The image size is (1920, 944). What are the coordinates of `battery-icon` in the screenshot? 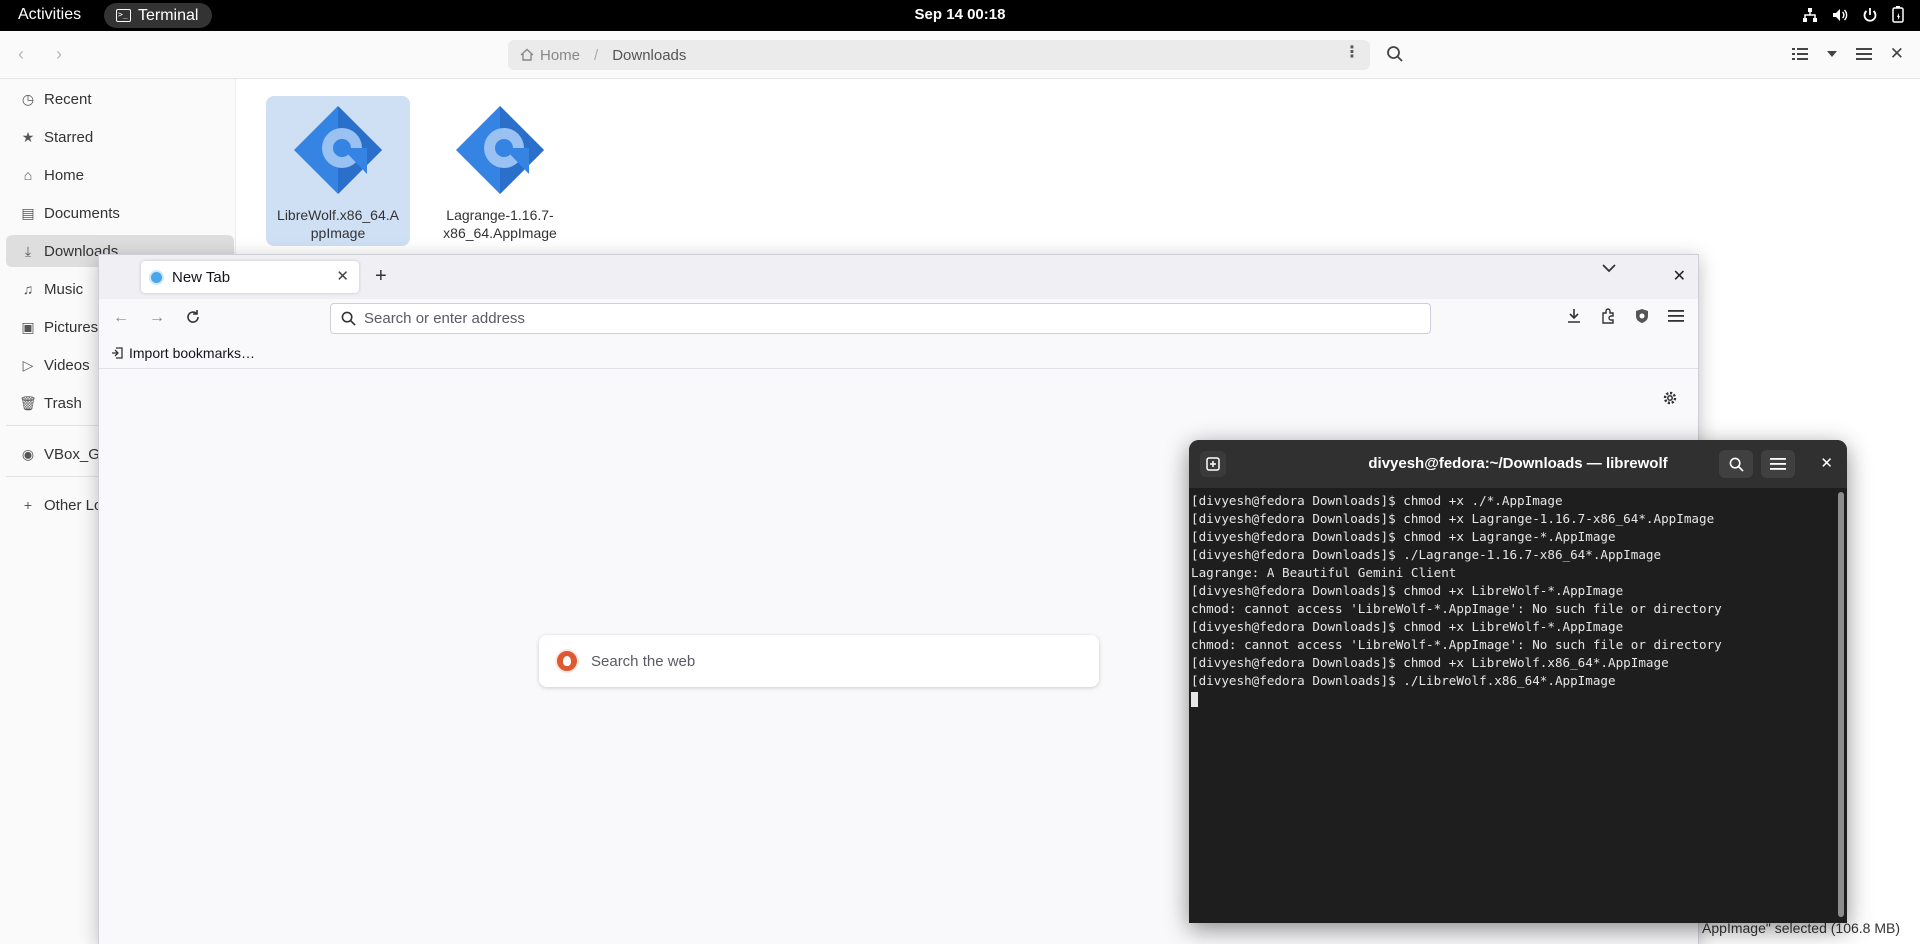 It's located at (1898, 14).